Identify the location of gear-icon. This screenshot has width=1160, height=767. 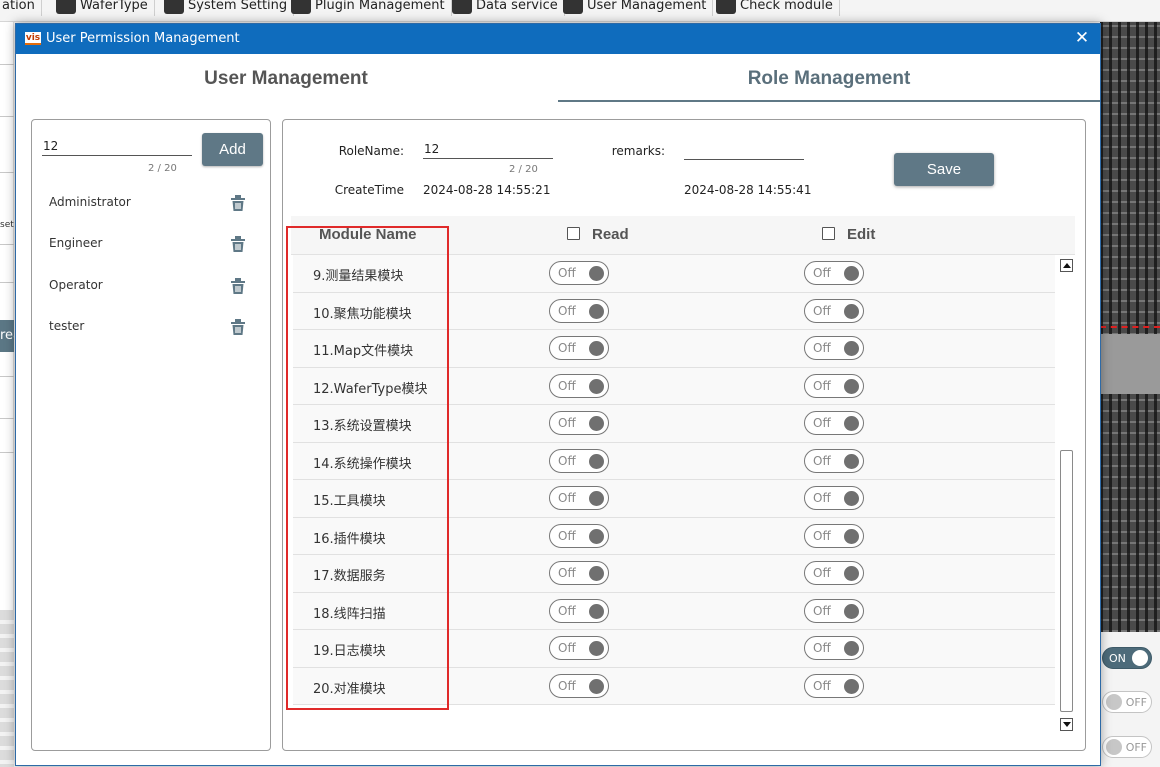
(174, 7).